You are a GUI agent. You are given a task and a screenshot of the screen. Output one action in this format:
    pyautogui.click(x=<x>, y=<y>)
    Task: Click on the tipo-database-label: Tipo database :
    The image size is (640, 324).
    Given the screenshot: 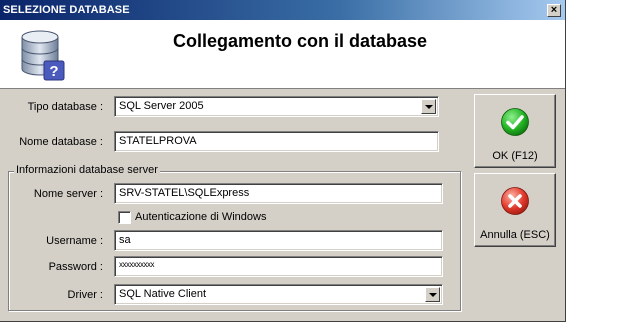 What is the action you would take?
    pyautogui.click(x=65, y=107)
    